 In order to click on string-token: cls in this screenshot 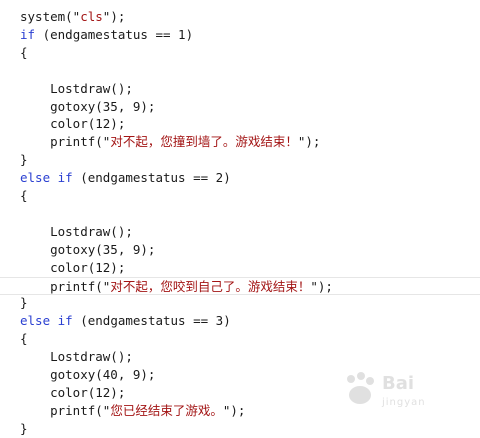, I will do `click(91, 16)`.